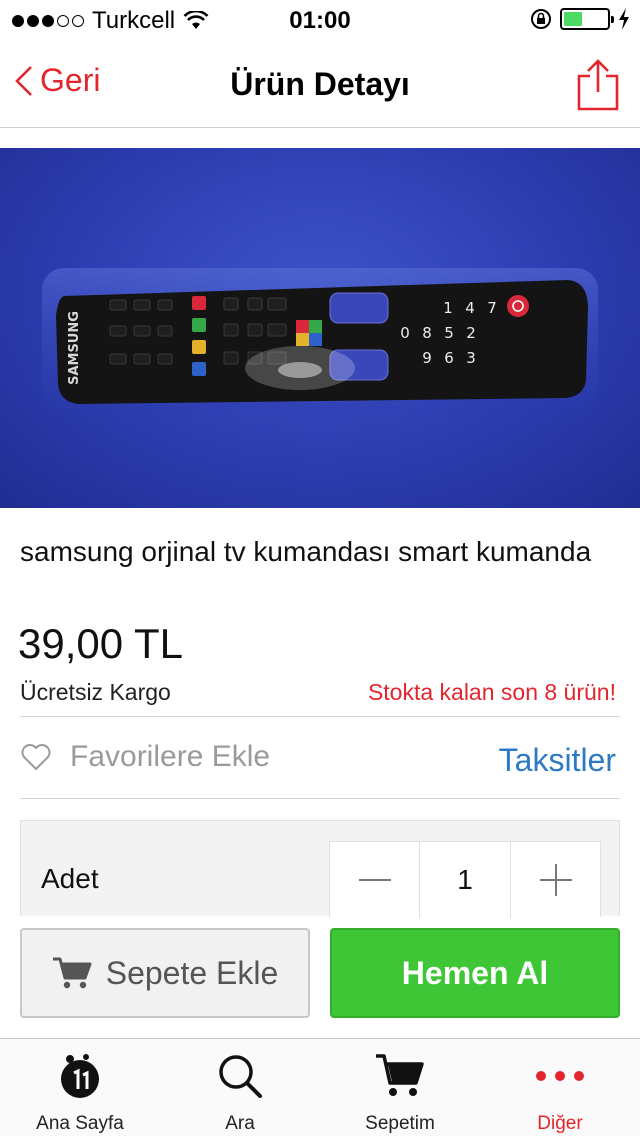  I want to click on buy-now-label: Hemen Al, so click(475, 972).